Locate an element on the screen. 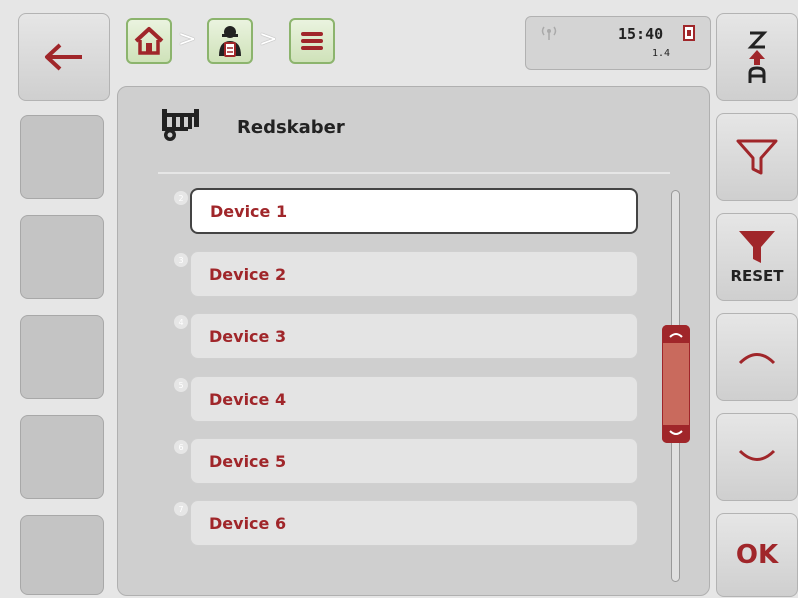  list-item-label: Device 3 is located at coordinates (248, 336).